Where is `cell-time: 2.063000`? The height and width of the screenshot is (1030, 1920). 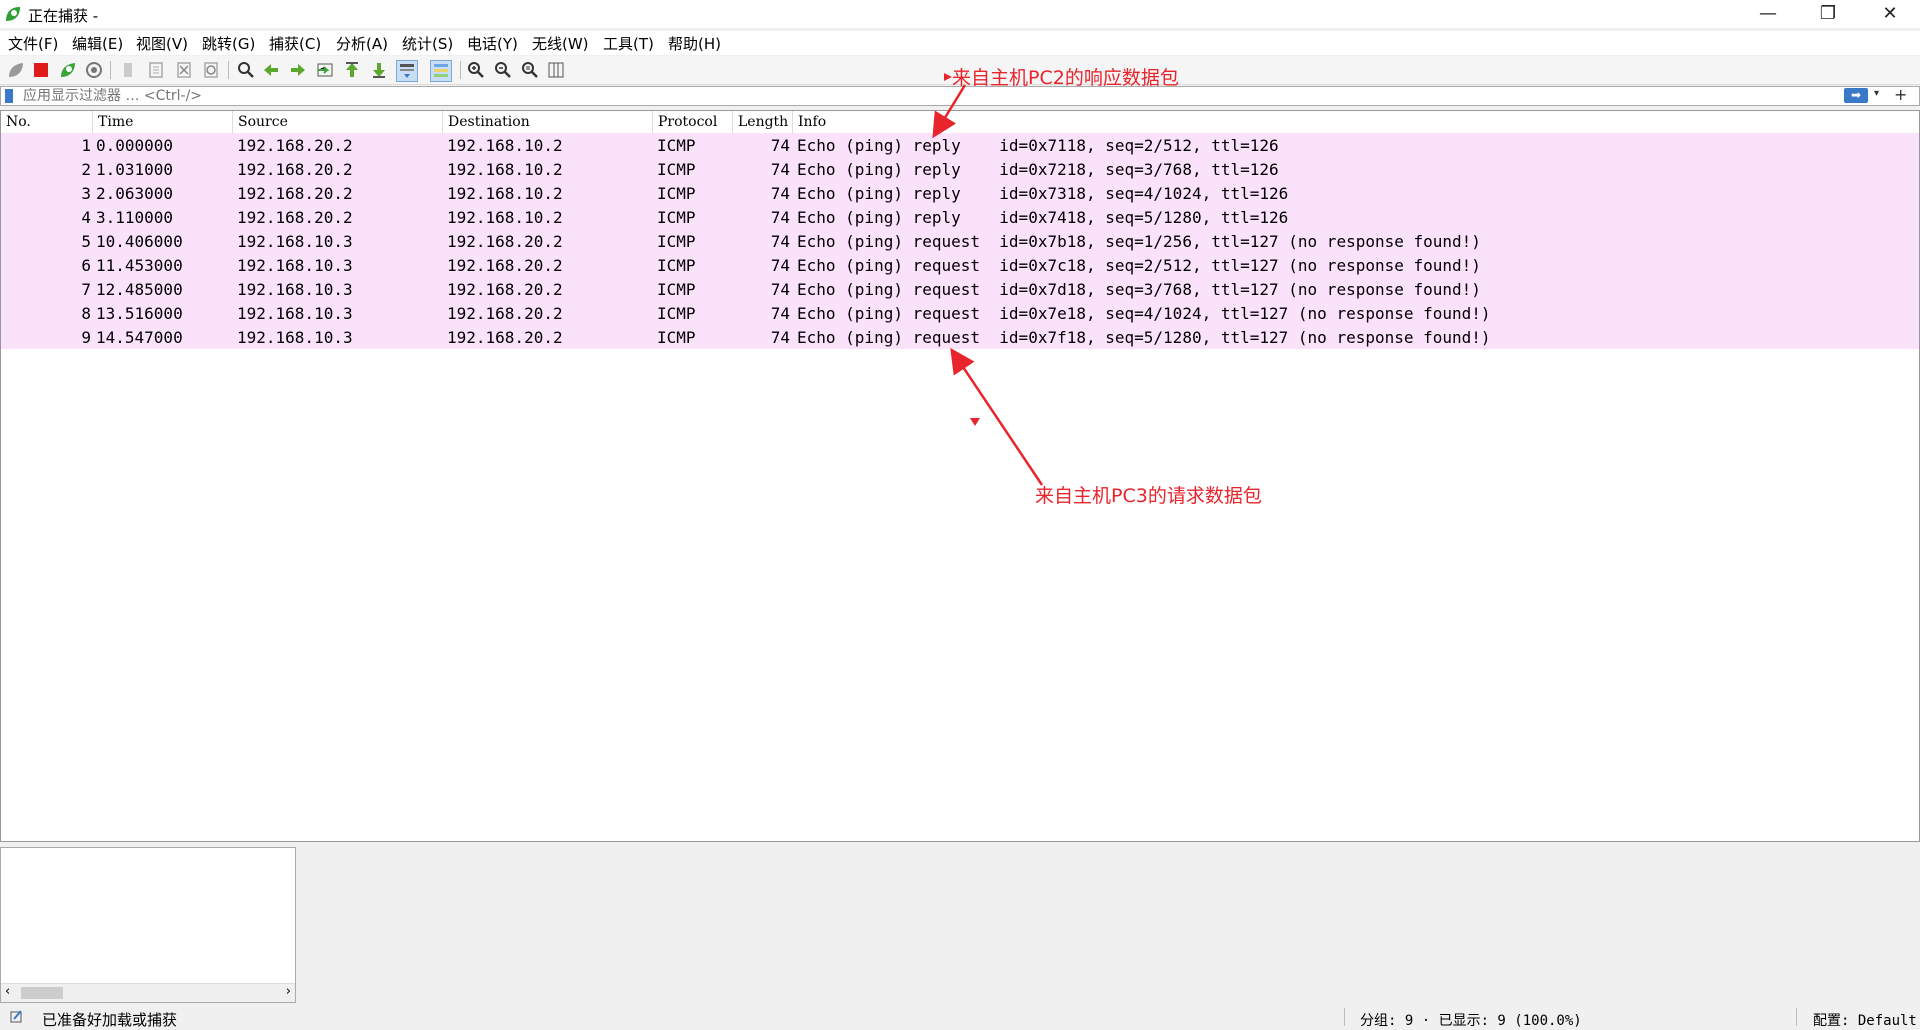
cell-time: 2.063000 is located at coordinates (135, 193).